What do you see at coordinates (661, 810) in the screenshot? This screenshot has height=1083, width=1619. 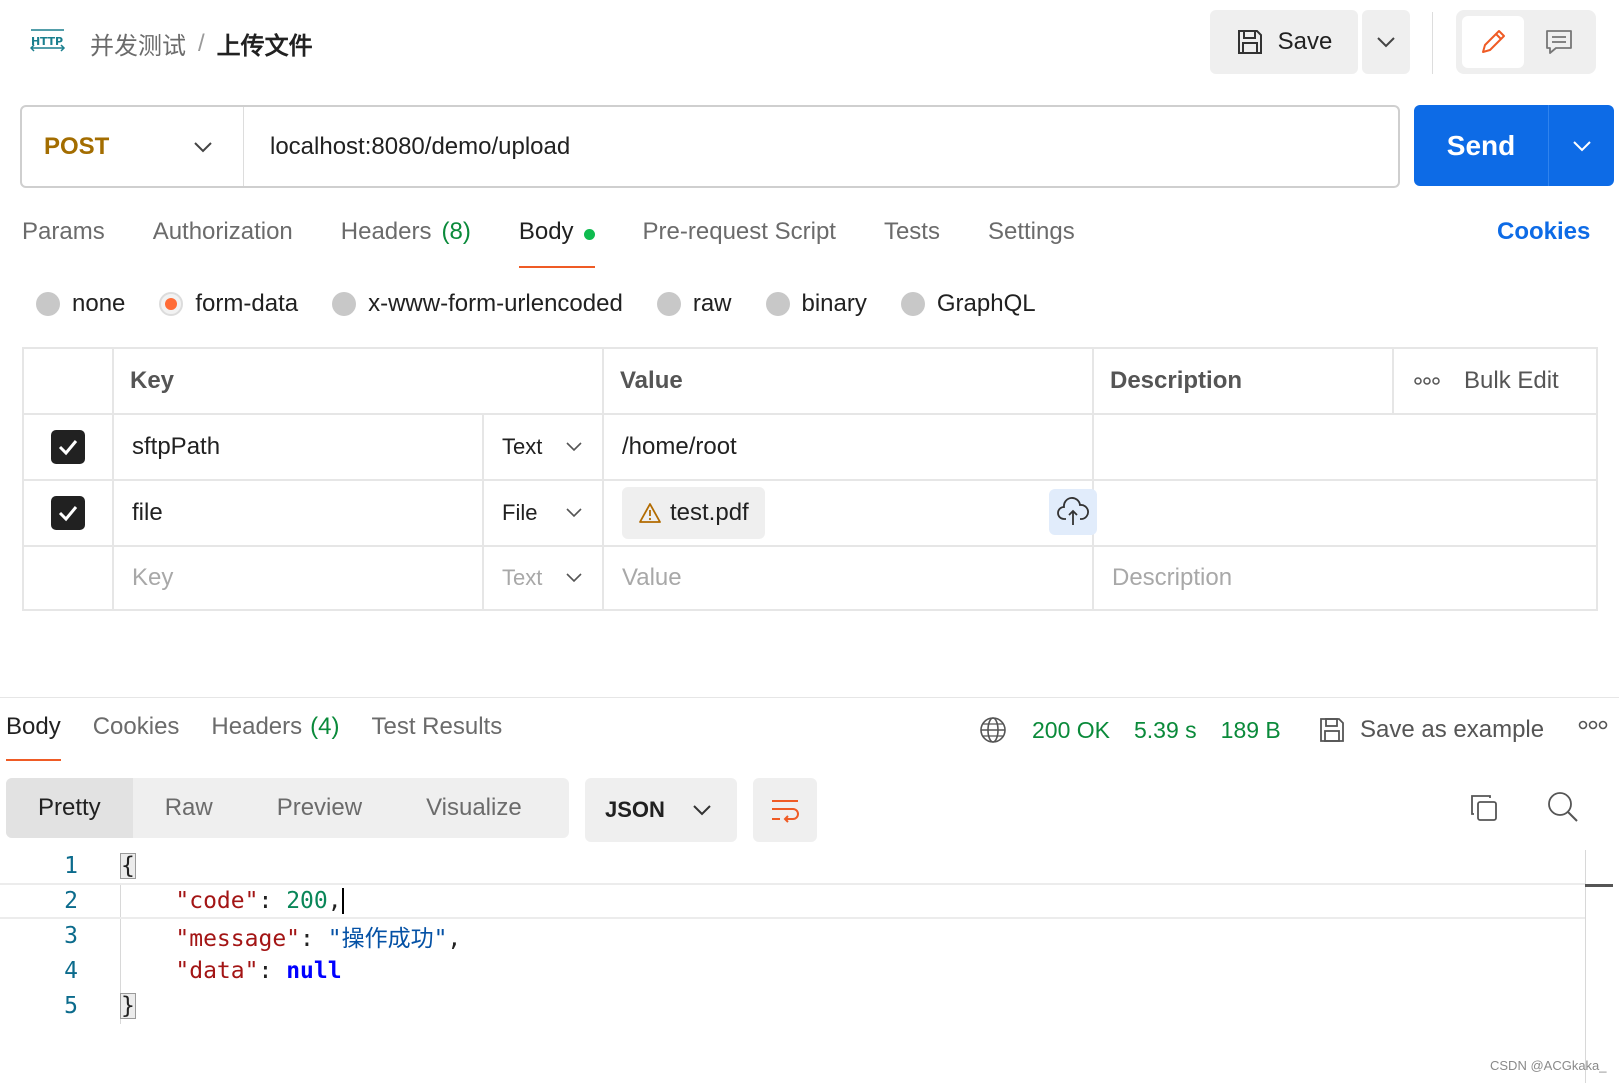 I see `format-select: JSON` at bounding box center [661, 810].